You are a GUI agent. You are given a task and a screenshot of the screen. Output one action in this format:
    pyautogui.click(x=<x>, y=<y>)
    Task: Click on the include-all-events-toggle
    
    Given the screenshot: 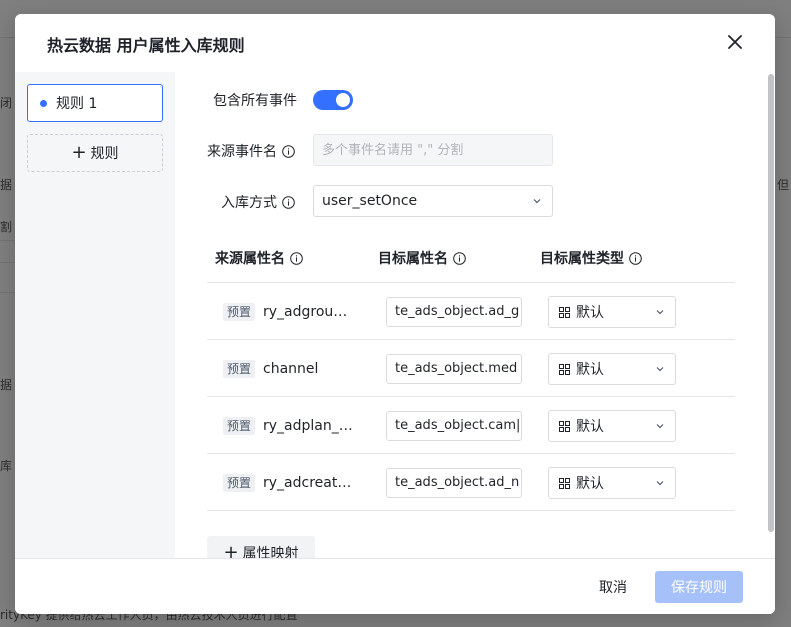 What is the action you would take?
    pyautogui.click(x=333, y=100)
    